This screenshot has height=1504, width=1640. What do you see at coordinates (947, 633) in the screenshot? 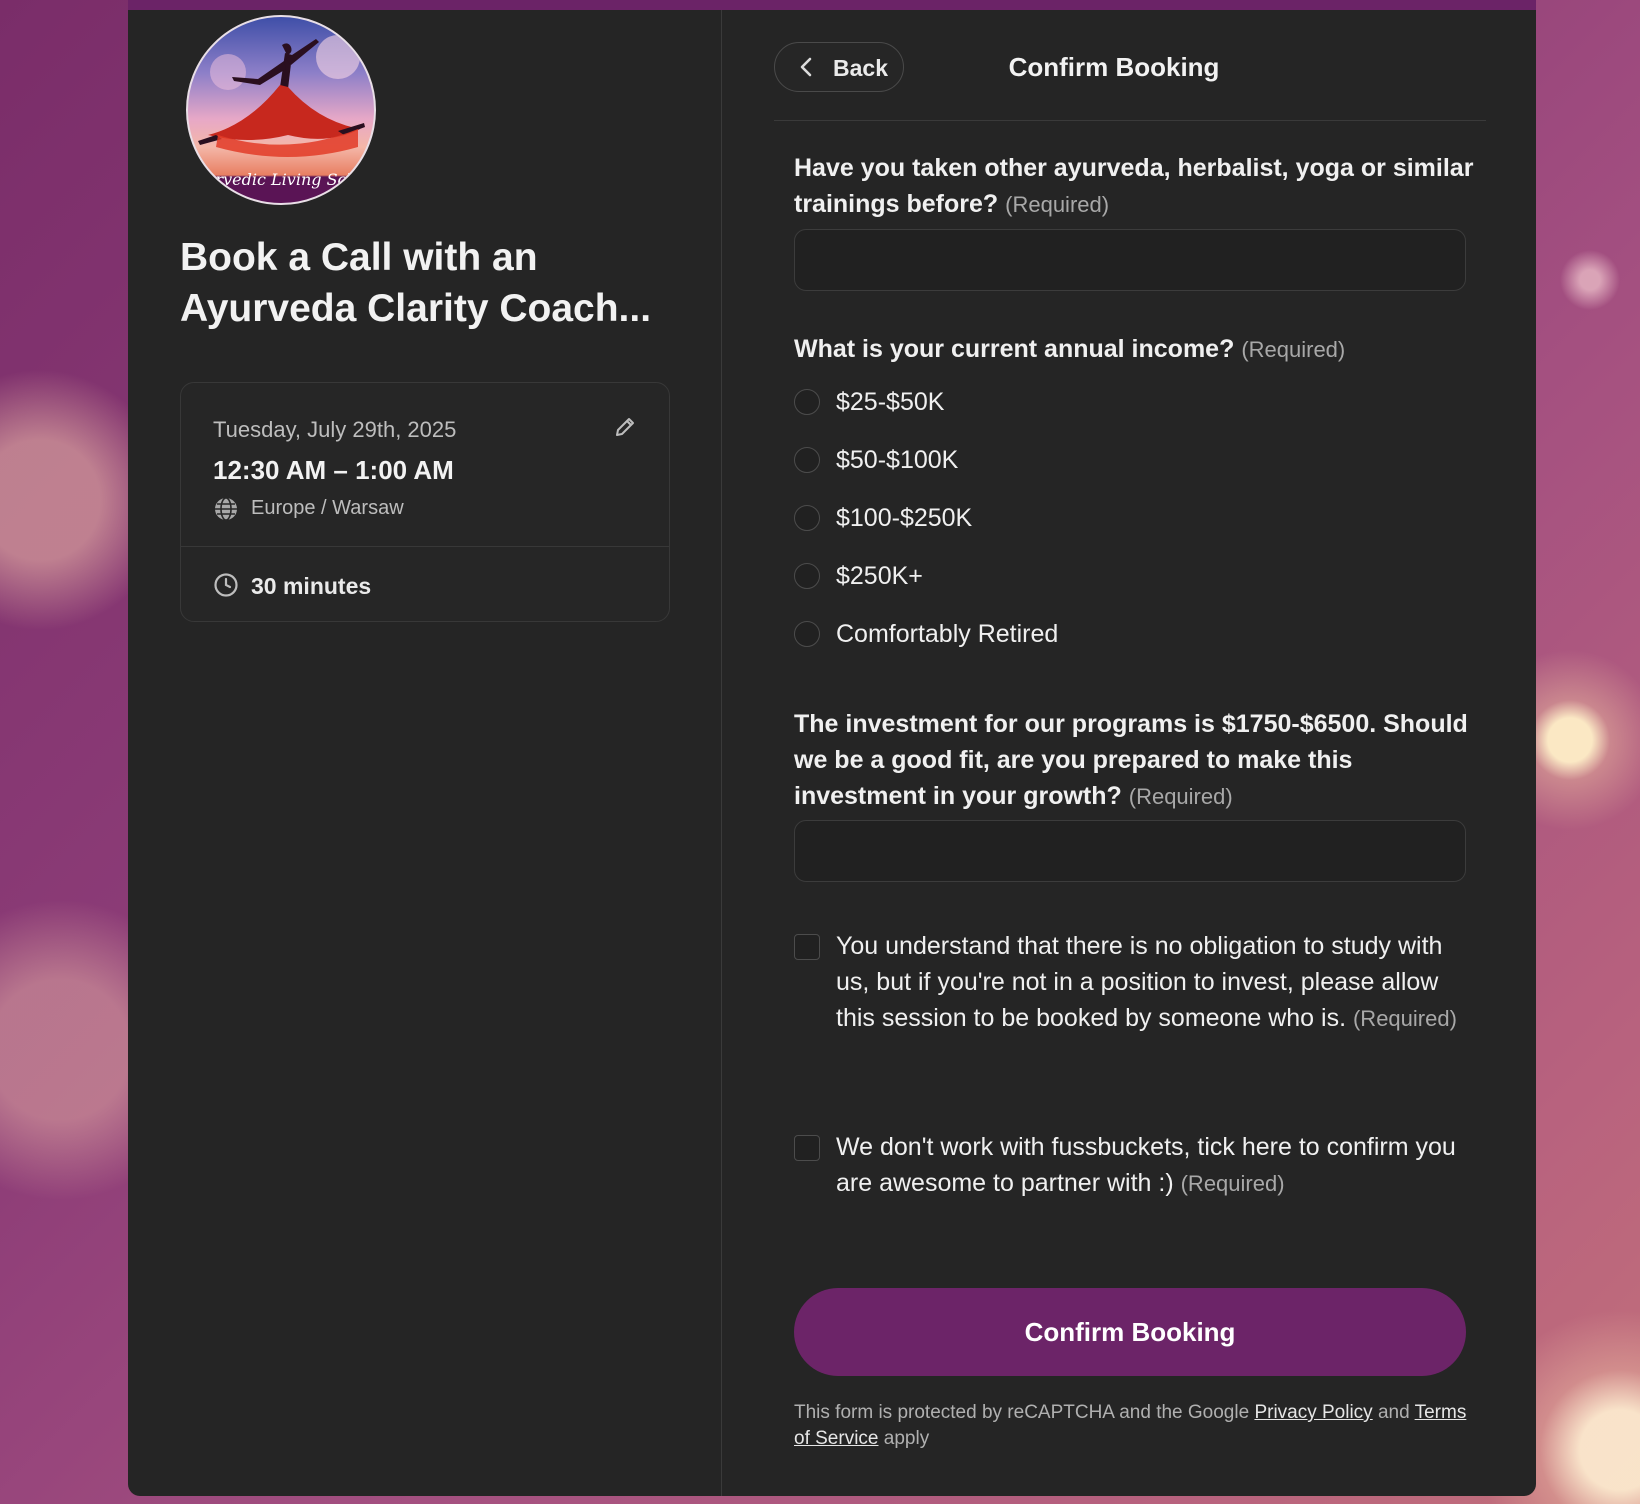
I see `radio-label: Comfortably Retired` at bounding box center [947, 633].